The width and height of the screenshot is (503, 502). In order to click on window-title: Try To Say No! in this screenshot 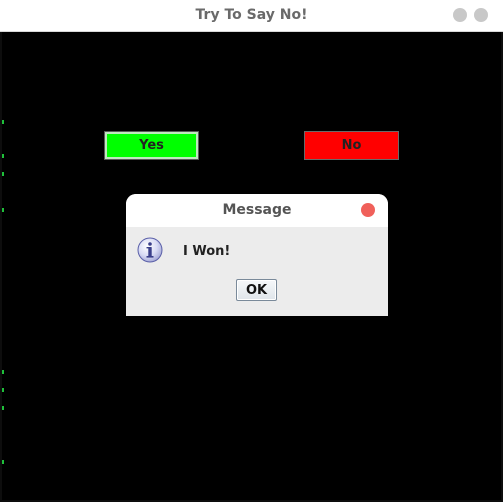, I will do `click(251, 15)`.